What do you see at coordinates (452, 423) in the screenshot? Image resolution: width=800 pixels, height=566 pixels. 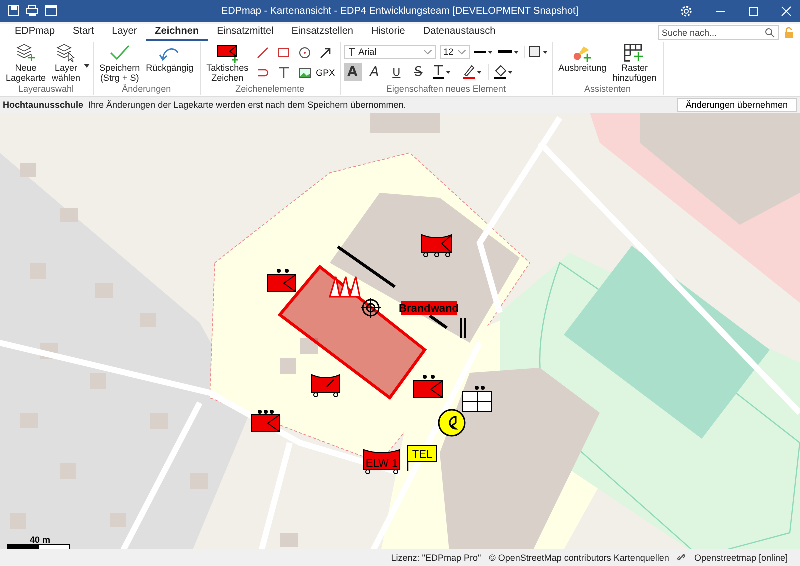 I see `circle-symbol` at bounding box center [452, 423].